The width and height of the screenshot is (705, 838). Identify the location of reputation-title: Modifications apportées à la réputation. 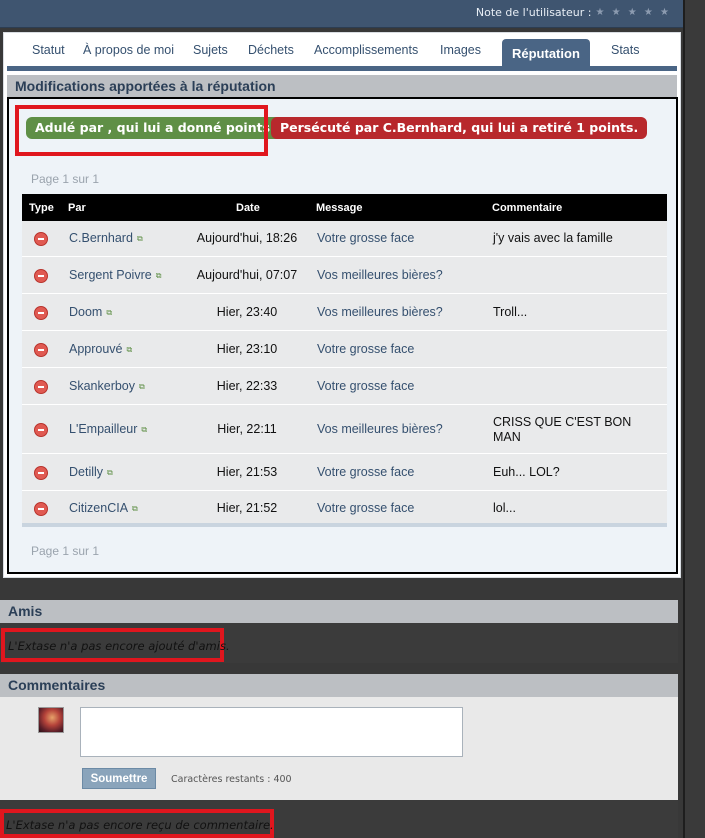
(342, 86).